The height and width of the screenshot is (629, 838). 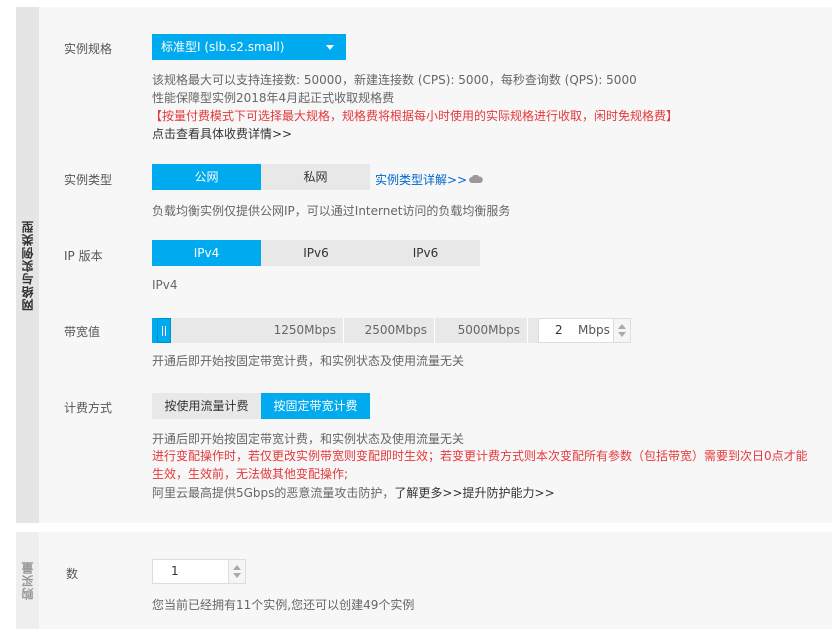 What do you see at coordinates (223, 47) in the screenshot?
I see `spec-selected: 标准型I (slb.s2.small)` at bounding box center [223, 47].